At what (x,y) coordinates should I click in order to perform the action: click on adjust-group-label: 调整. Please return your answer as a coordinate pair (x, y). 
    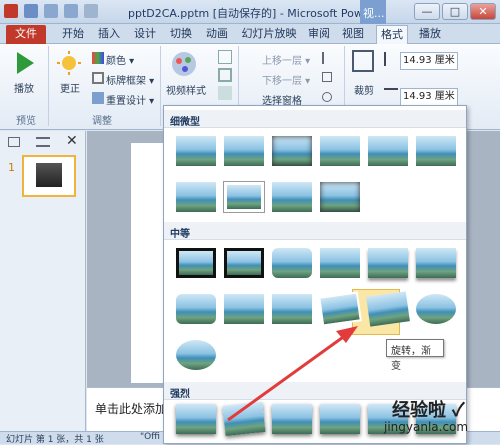
    Looking at the image, I should click on (102, 121).